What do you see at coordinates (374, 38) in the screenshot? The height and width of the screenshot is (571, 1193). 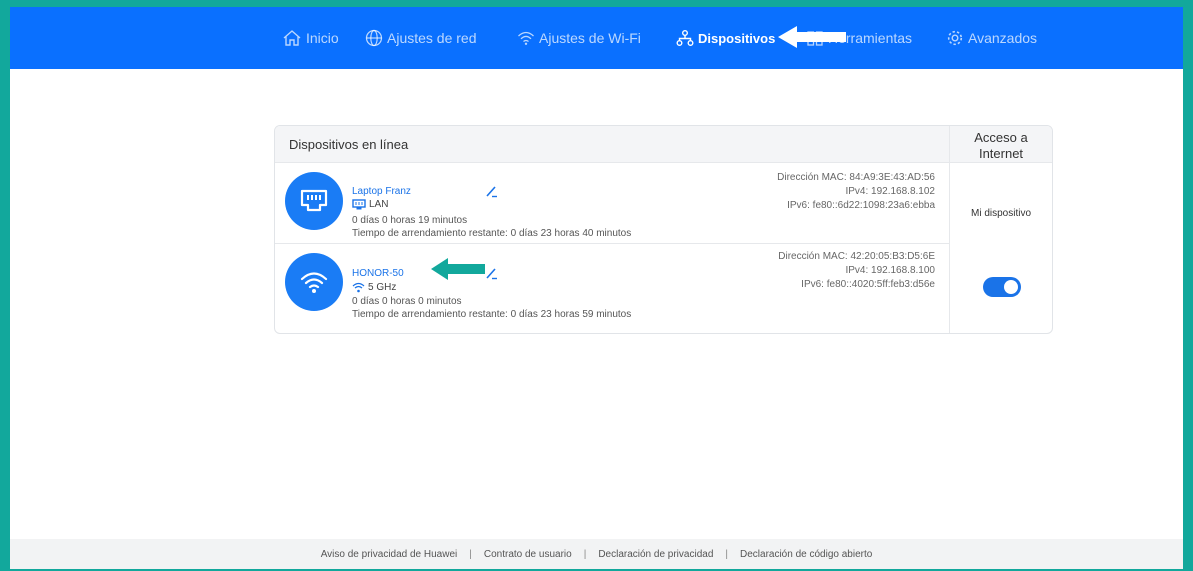 I see `globe-icon` at bounding box center [374, 38].